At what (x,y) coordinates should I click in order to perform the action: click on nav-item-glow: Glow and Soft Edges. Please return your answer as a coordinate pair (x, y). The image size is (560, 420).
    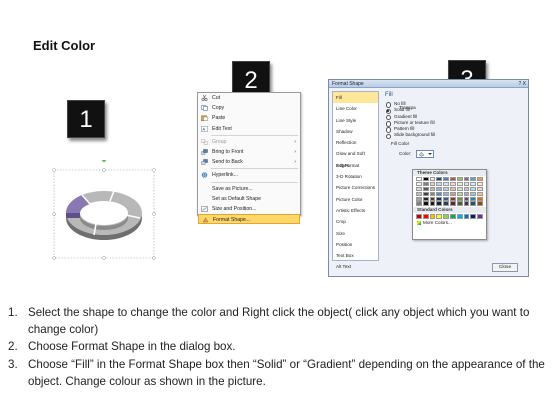
    Looking at the image, I should click on (355, 157).